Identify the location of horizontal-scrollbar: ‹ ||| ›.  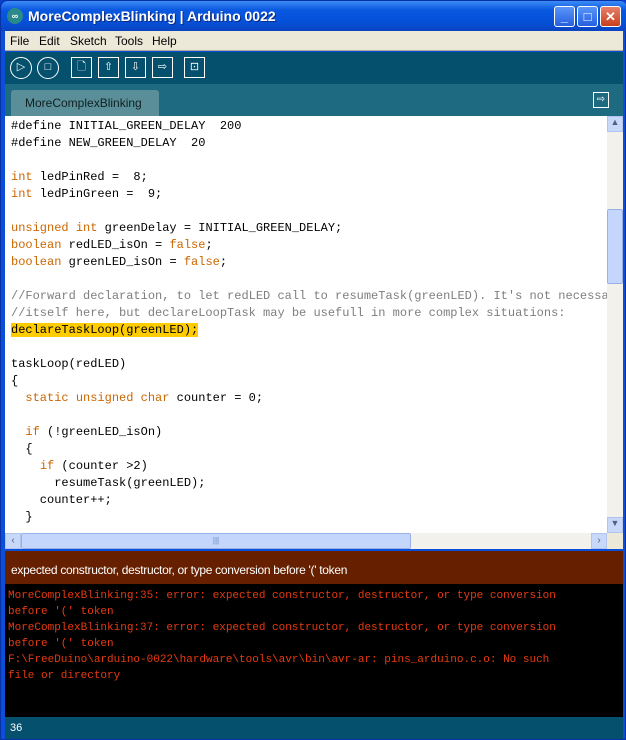
(306, 541).